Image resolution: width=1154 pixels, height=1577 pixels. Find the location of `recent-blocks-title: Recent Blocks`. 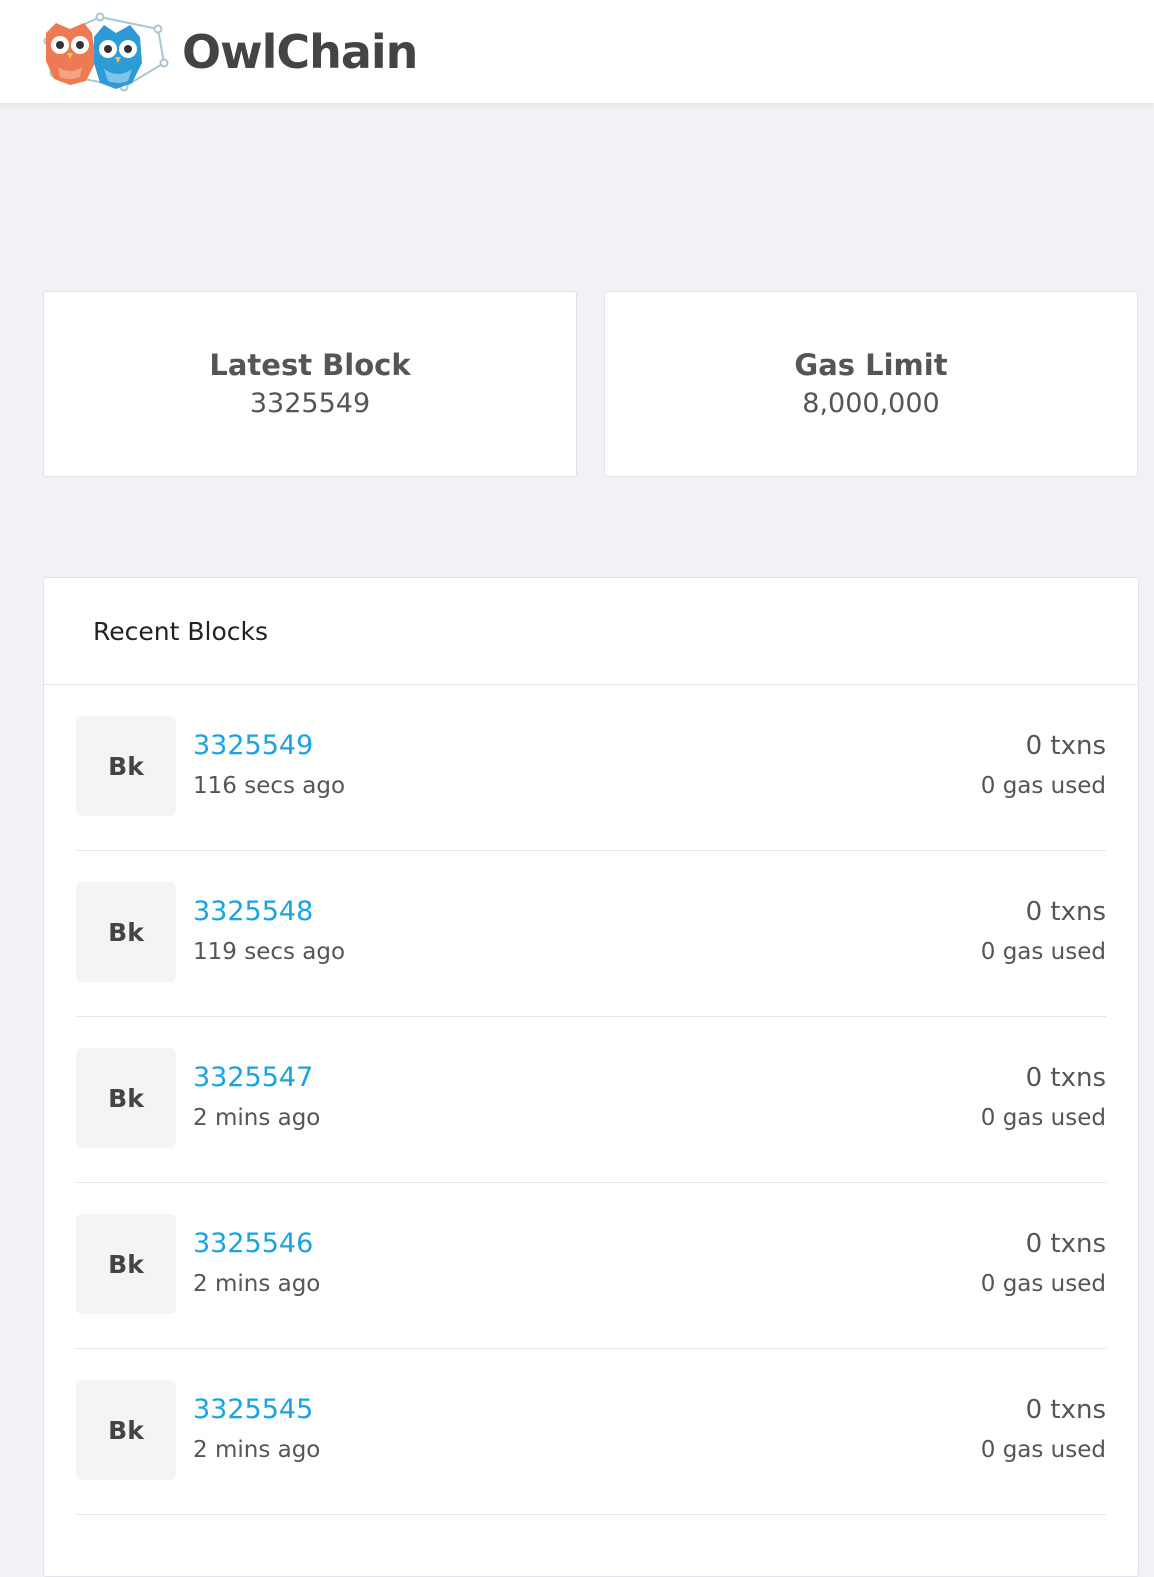

recent-blocks-title: Recent Blocks is located at coordinates (180, 631).